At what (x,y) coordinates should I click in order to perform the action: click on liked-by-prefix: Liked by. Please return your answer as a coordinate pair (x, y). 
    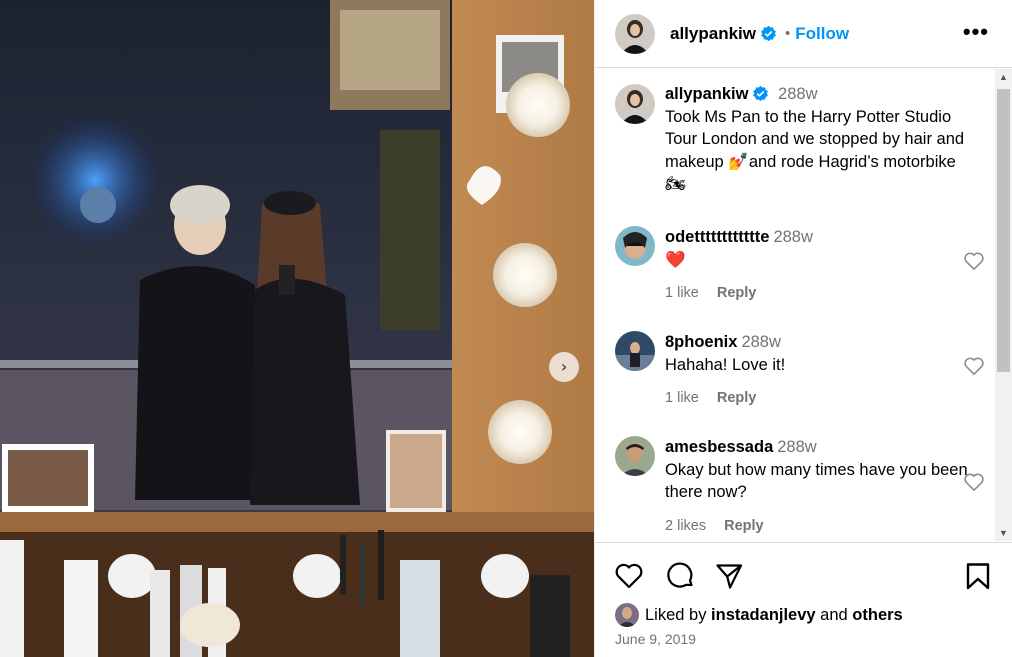
    Looking at the image, I should click on (678, 614).